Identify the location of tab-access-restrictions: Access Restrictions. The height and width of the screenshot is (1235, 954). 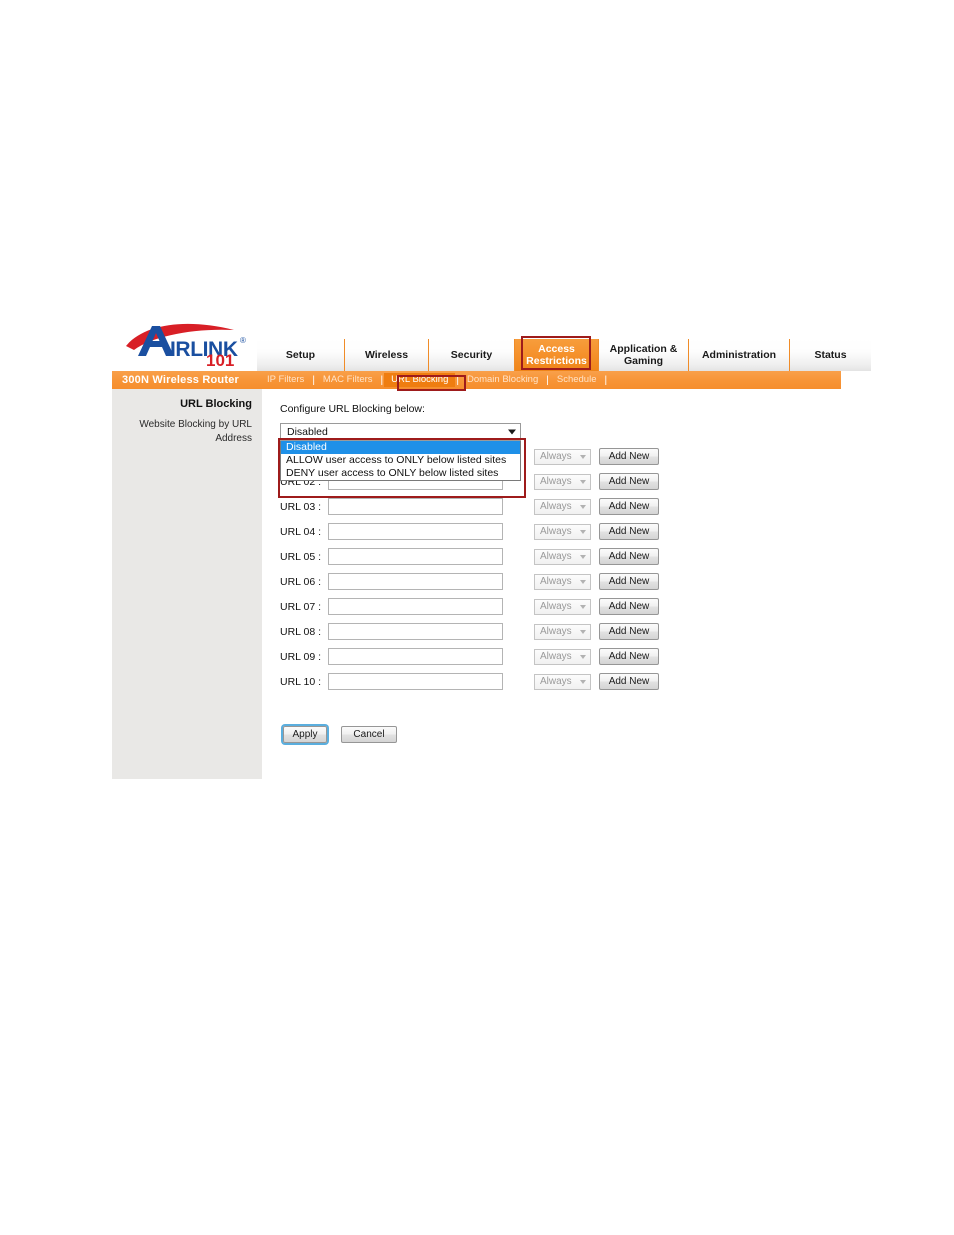
(557, 355).